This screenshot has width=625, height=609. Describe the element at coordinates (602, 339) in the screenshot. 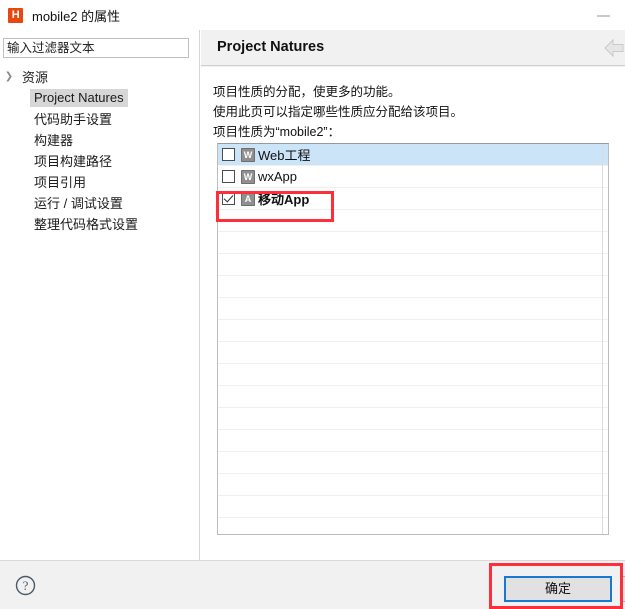

I see `column-divider` at that location.